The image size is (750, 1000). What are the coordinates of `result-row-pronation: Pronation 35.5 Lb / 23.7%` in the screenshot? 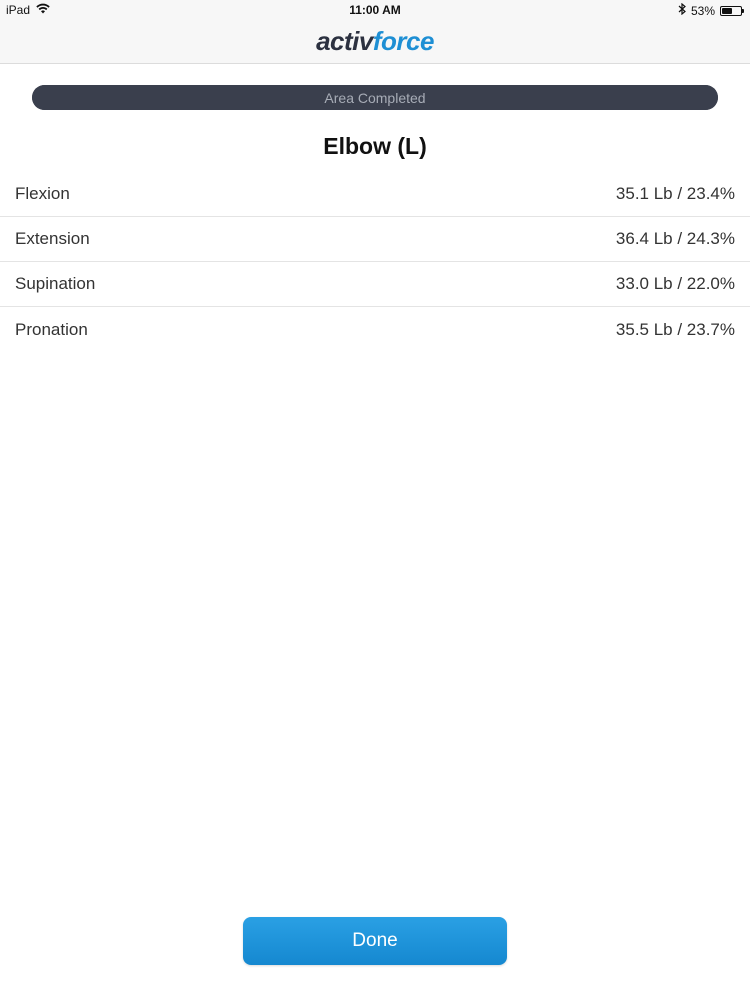 It's located at (375, 329).